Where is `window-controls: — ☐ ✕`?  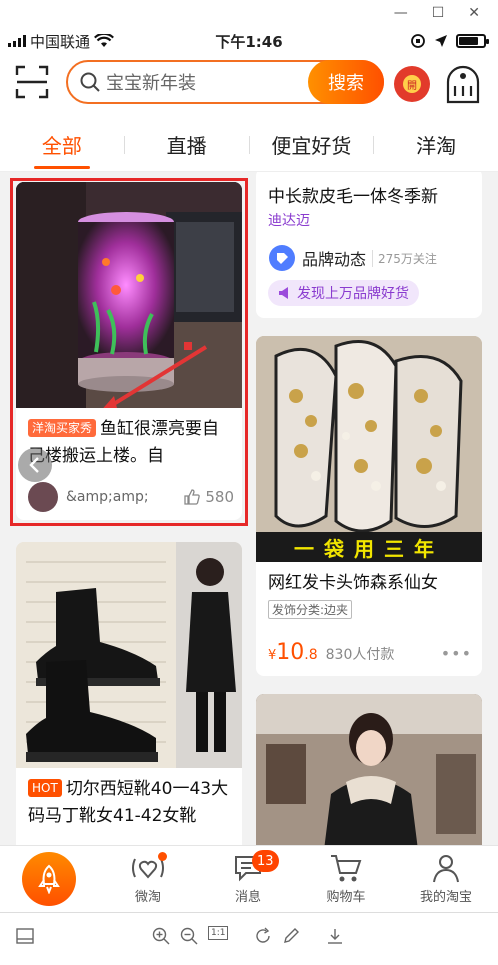 window-controls: — ☐ ✕ is located at coordinates (249, 13).